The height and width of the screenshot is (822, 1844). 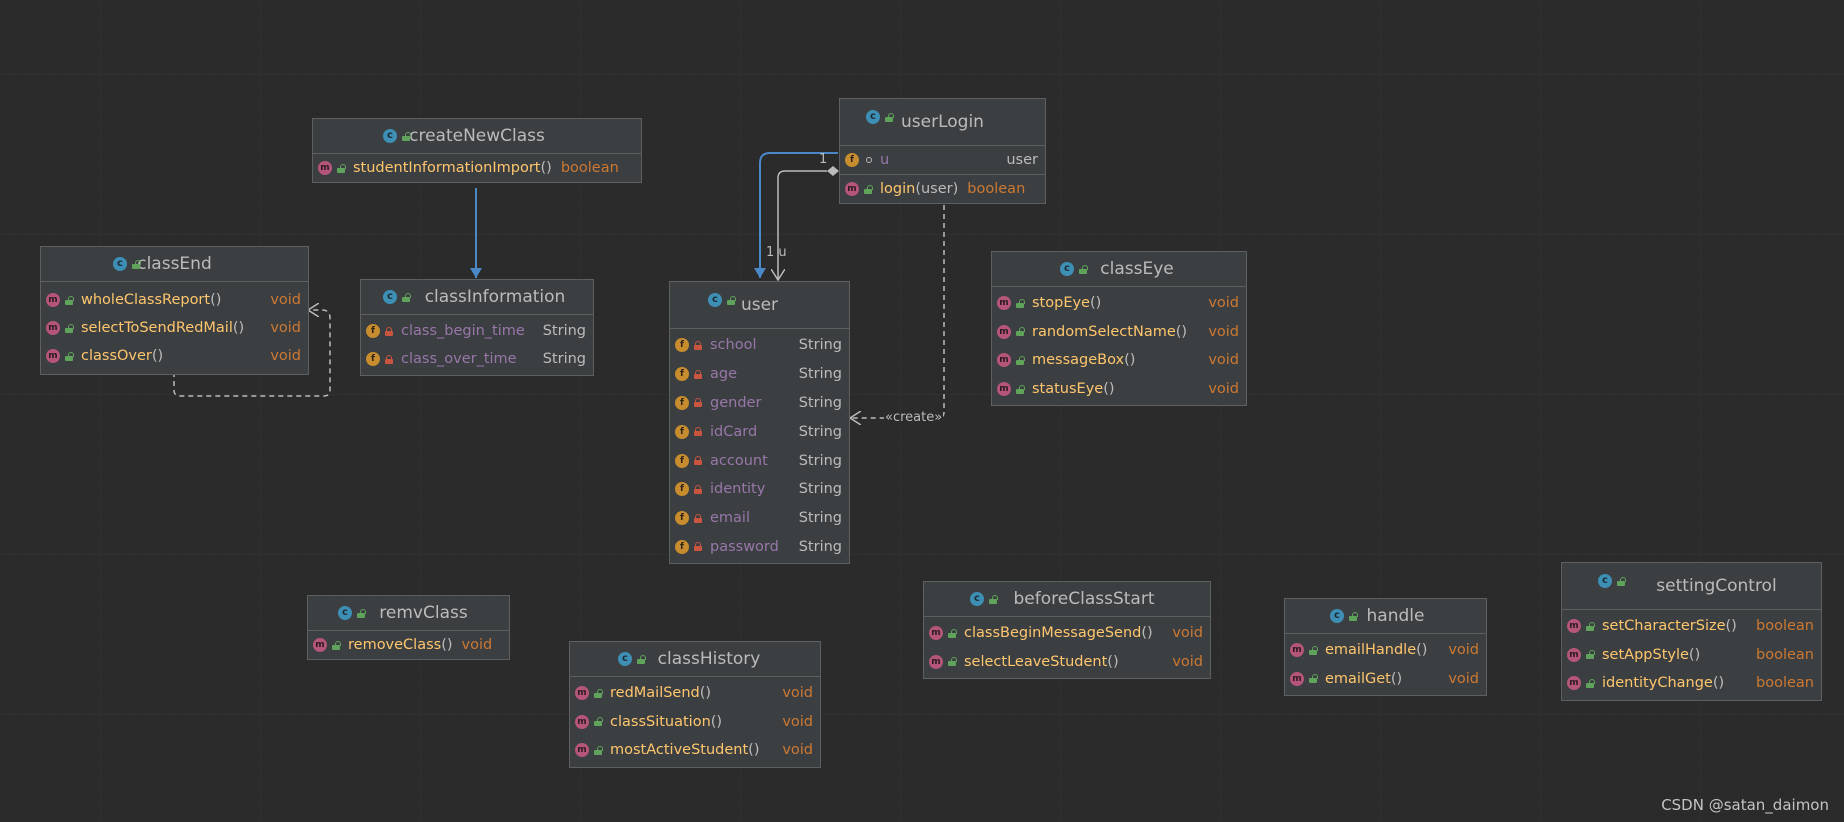 What do you see at coordinates (833, 171) in the screenshot?
I see `composition-diamond` at bounding box center [833, 171].